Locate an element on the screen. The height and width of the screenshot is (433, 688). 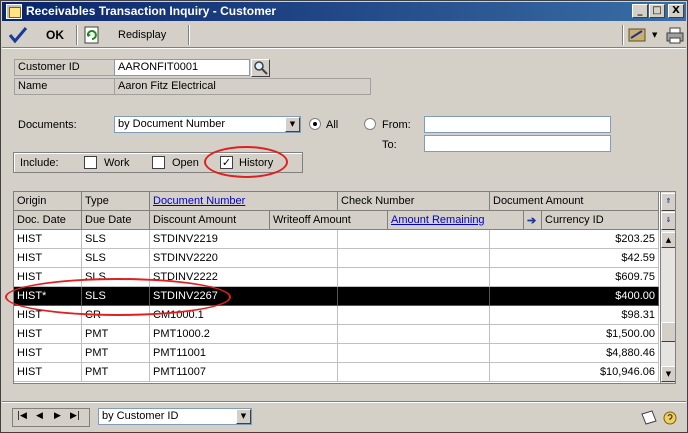
from-input is located at coordinates (517, 124).